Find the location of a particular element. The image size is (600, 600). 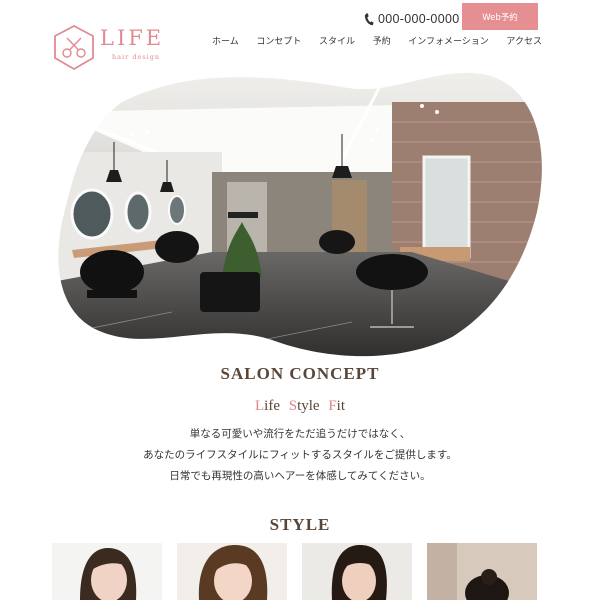

concept-tagline: Life Style Fit is located at coordinates (300, 406).